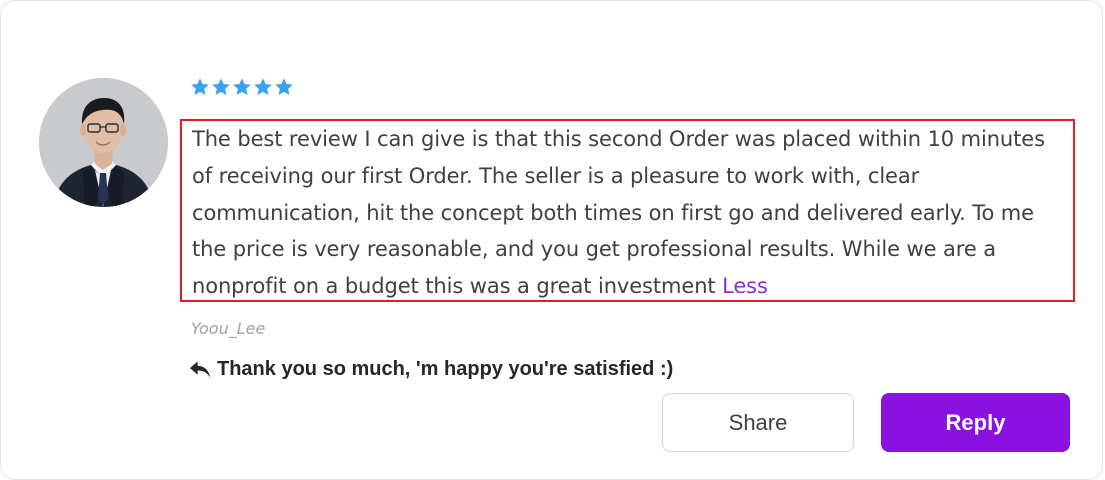 This screenshot has width=1105, height=480. Describe the element at coordinates (200, 369) in the screenshot. I see `reply-arrow-icon` at that location.